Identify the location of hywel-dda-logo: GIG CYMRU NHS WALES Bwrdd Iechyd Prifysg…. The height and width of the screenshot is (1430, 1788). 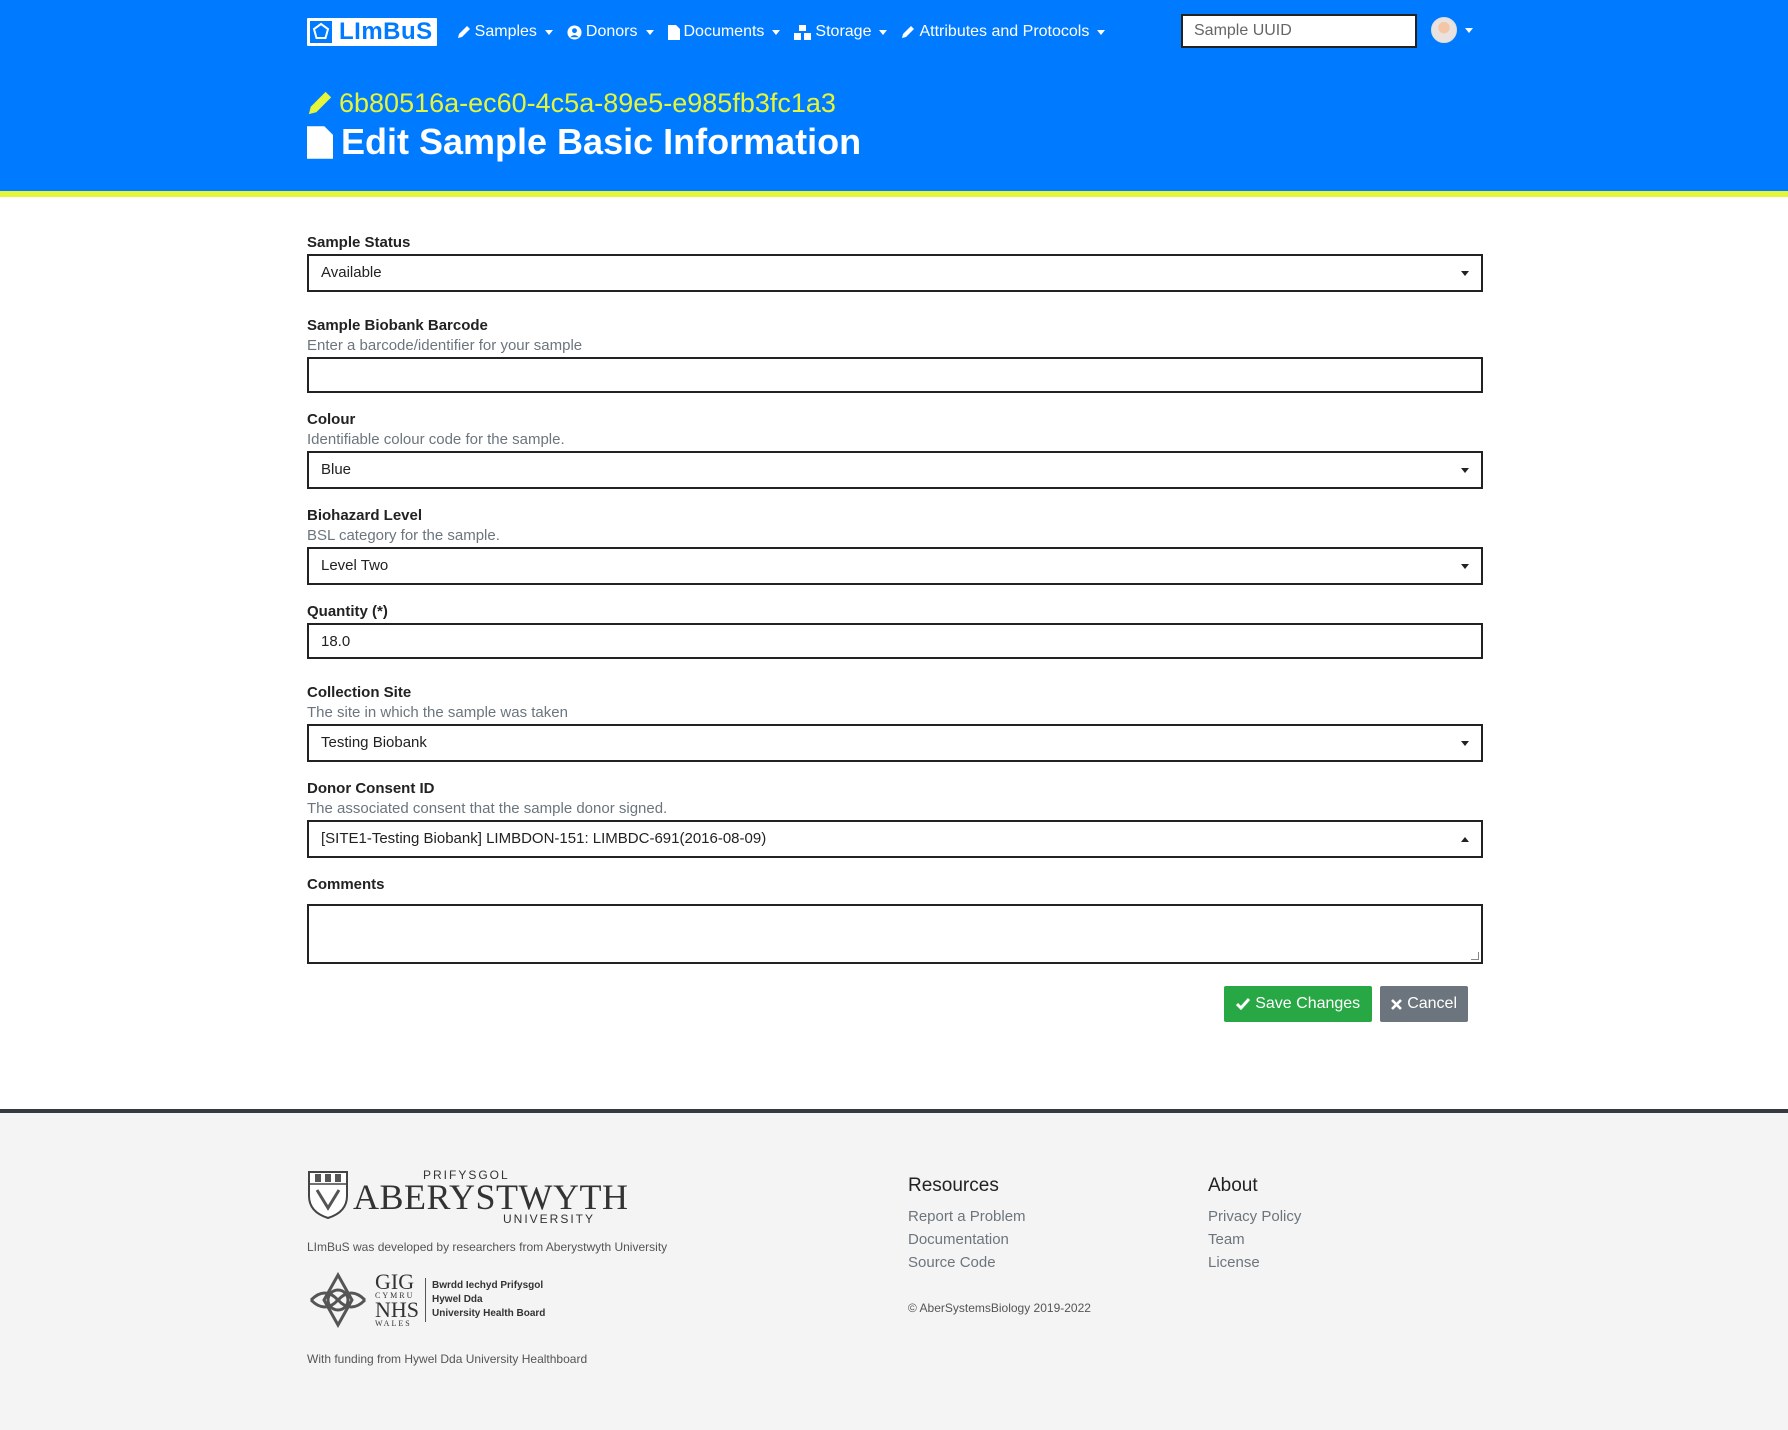
(522, 1298).